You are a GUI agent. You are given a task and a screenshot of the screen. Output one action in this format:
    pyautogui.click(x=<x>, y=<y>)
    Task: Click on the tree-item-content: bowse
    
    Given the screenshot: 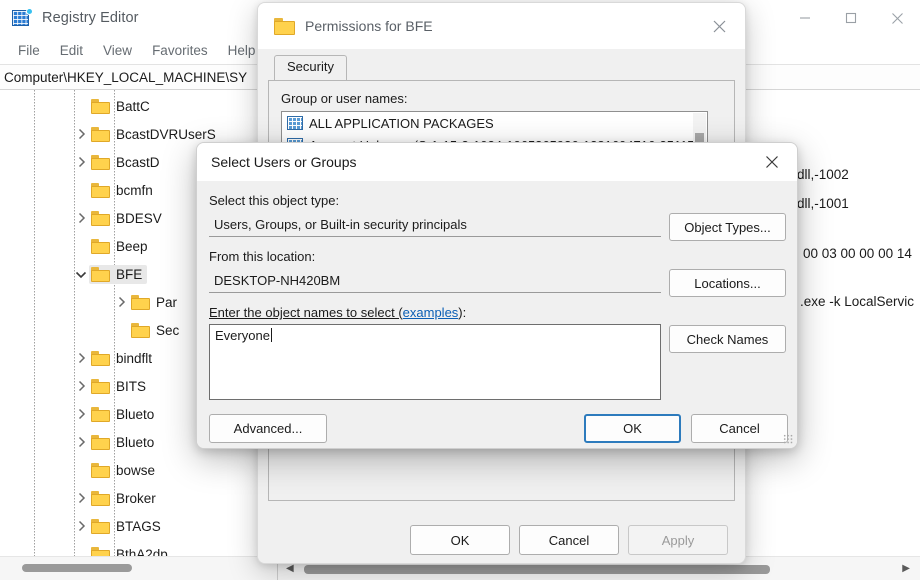 What is the action you would take?
    pyautogui.click(x=124, y=470)
    